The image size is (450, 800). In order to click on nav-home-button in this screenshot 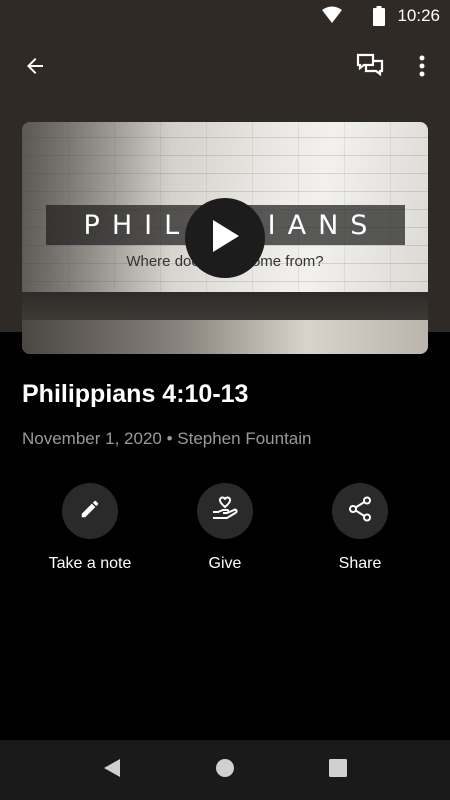, I will do `click(225, 770)`.